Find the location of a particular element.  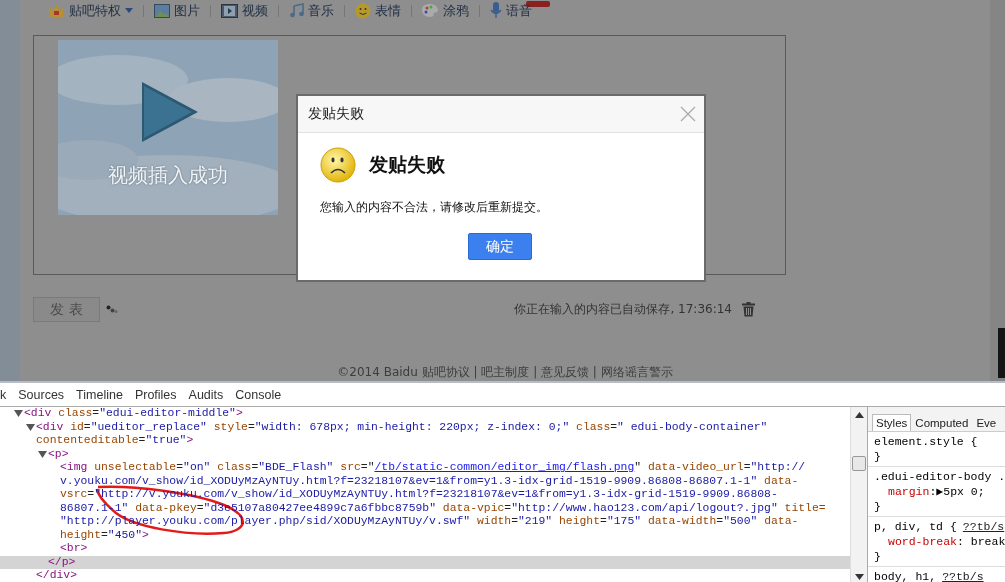

code-line: <div id="ueditor_replace" style="width: 678px; min-height: 220px; z-index: 0;" class=" edui-body-container" is located at coordinates (402, 427).